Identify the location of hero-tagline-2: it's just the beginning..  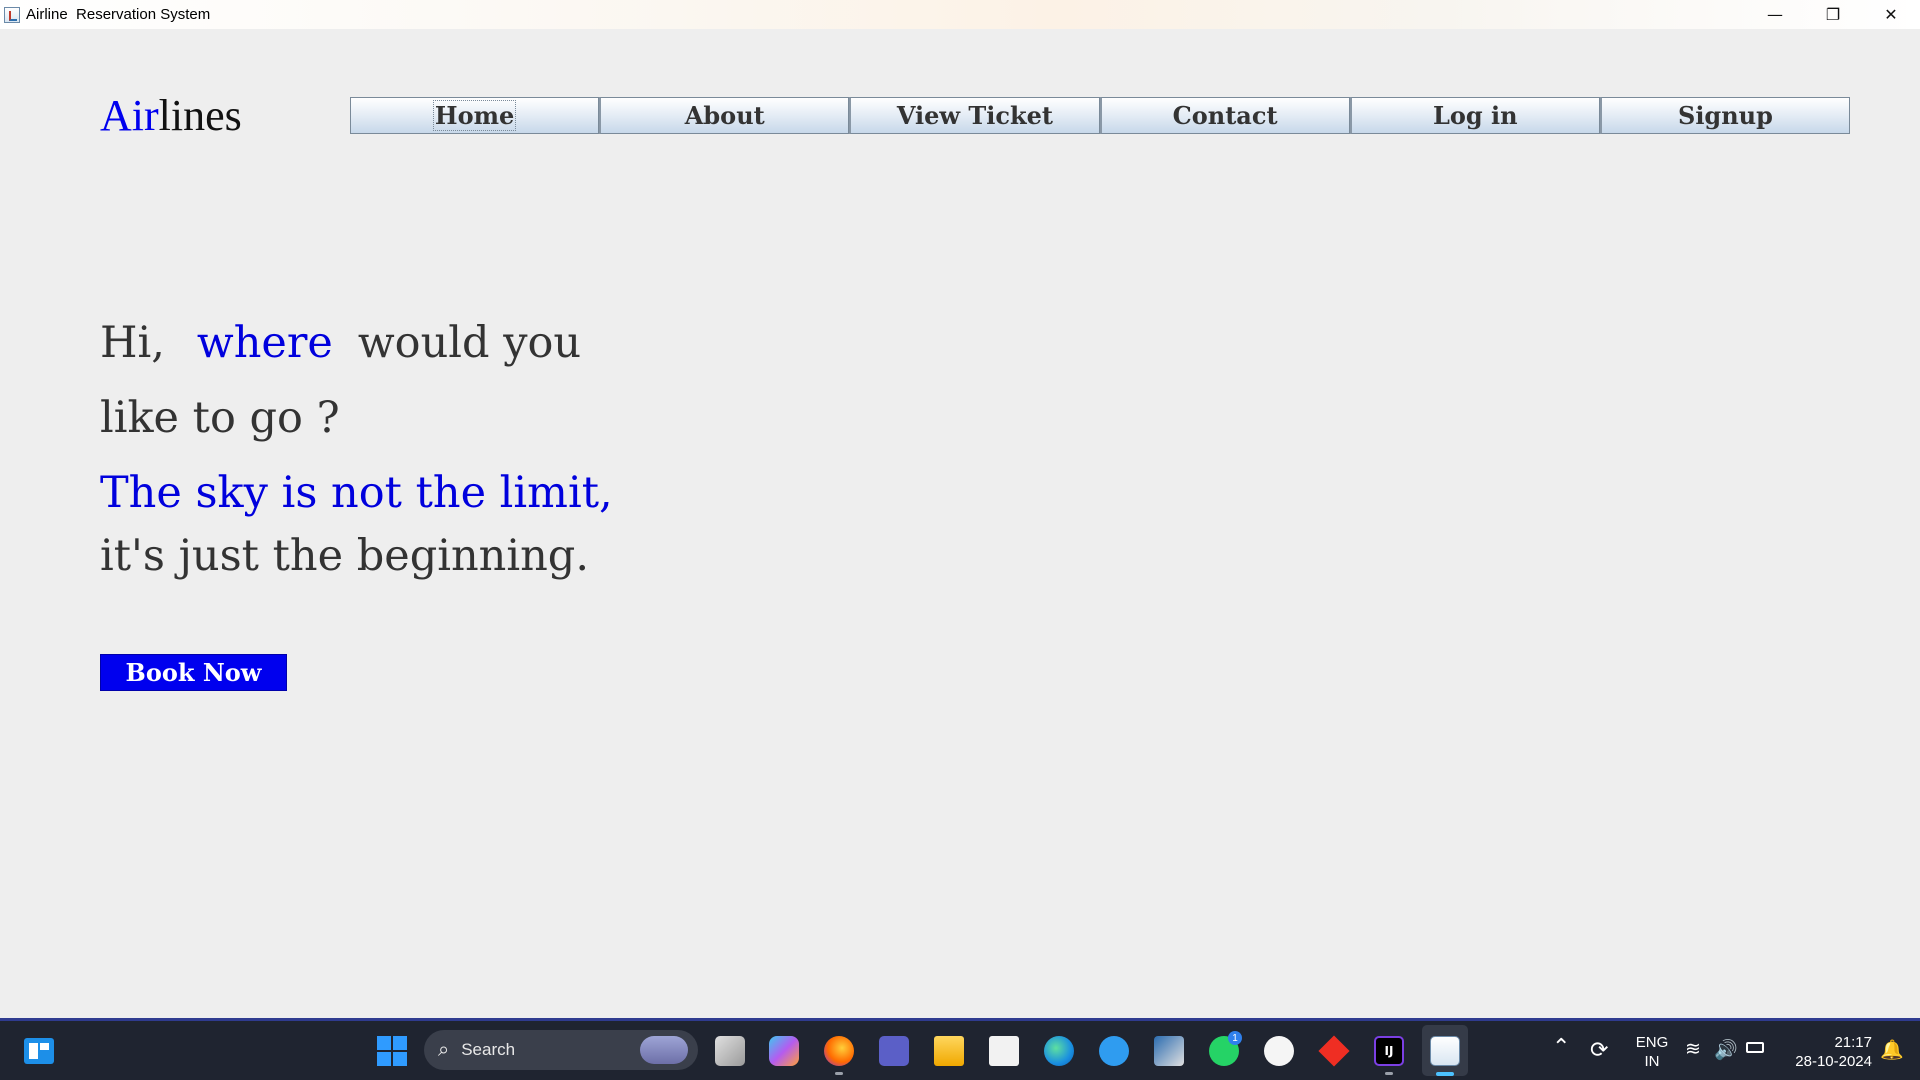
(344, 556).